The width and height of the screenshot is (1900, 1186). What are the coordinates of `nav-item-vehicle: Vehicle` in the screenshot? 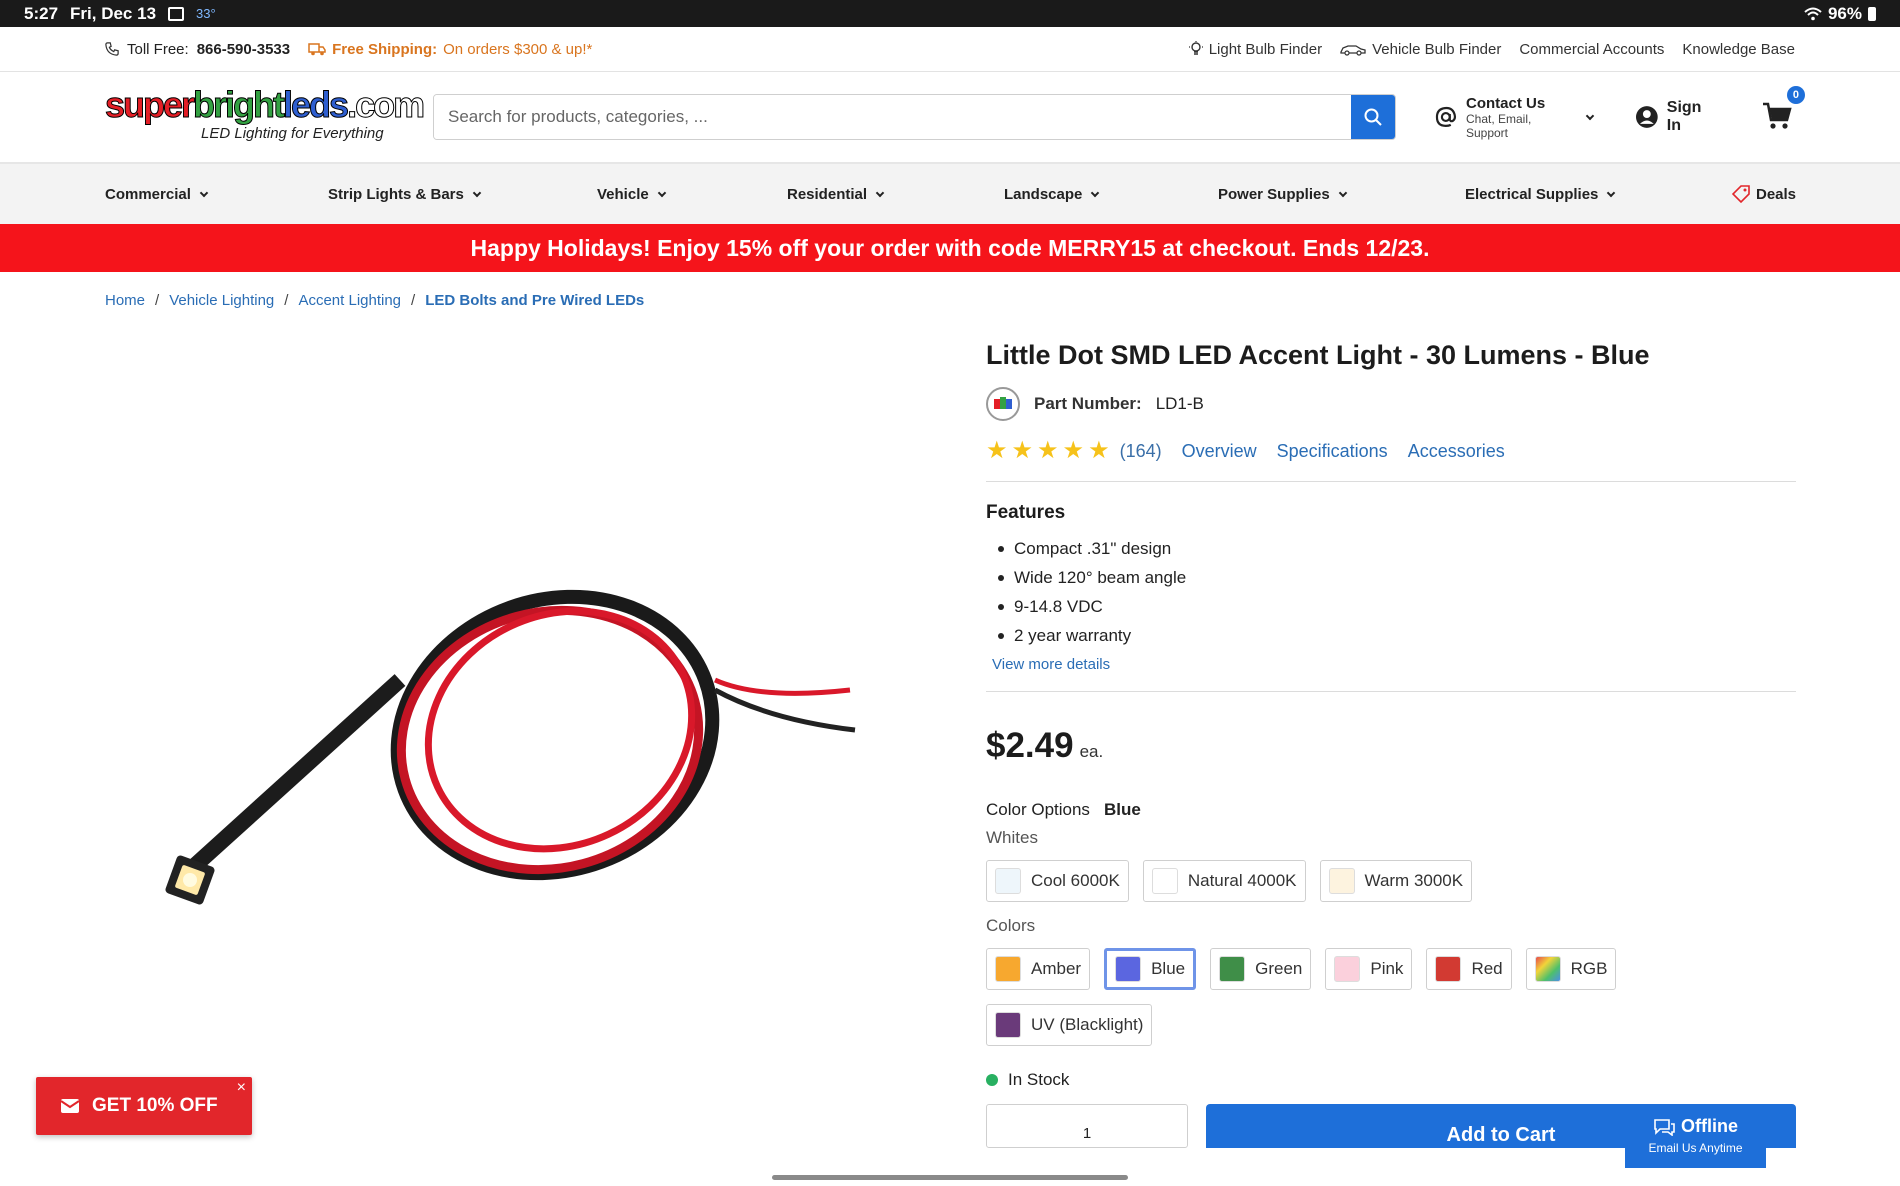 It's located at (631, 194).